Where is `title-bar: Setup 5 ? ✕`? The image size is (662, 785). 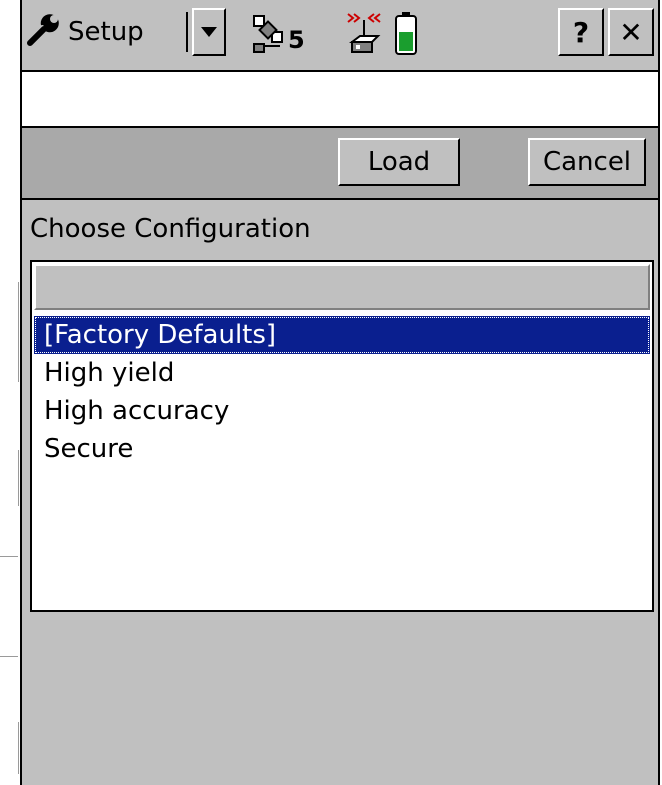 title-bar: Setup 5 ? ✕ is located at coordinates (340, 36).